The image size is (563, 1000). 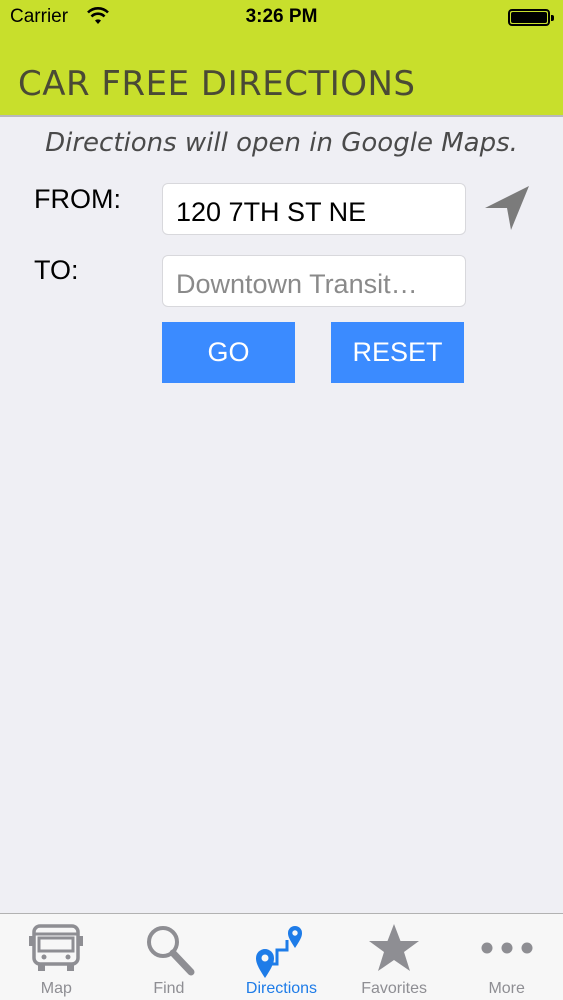 I want to click on tab-label-map: Map, so click(x=56, y=988).